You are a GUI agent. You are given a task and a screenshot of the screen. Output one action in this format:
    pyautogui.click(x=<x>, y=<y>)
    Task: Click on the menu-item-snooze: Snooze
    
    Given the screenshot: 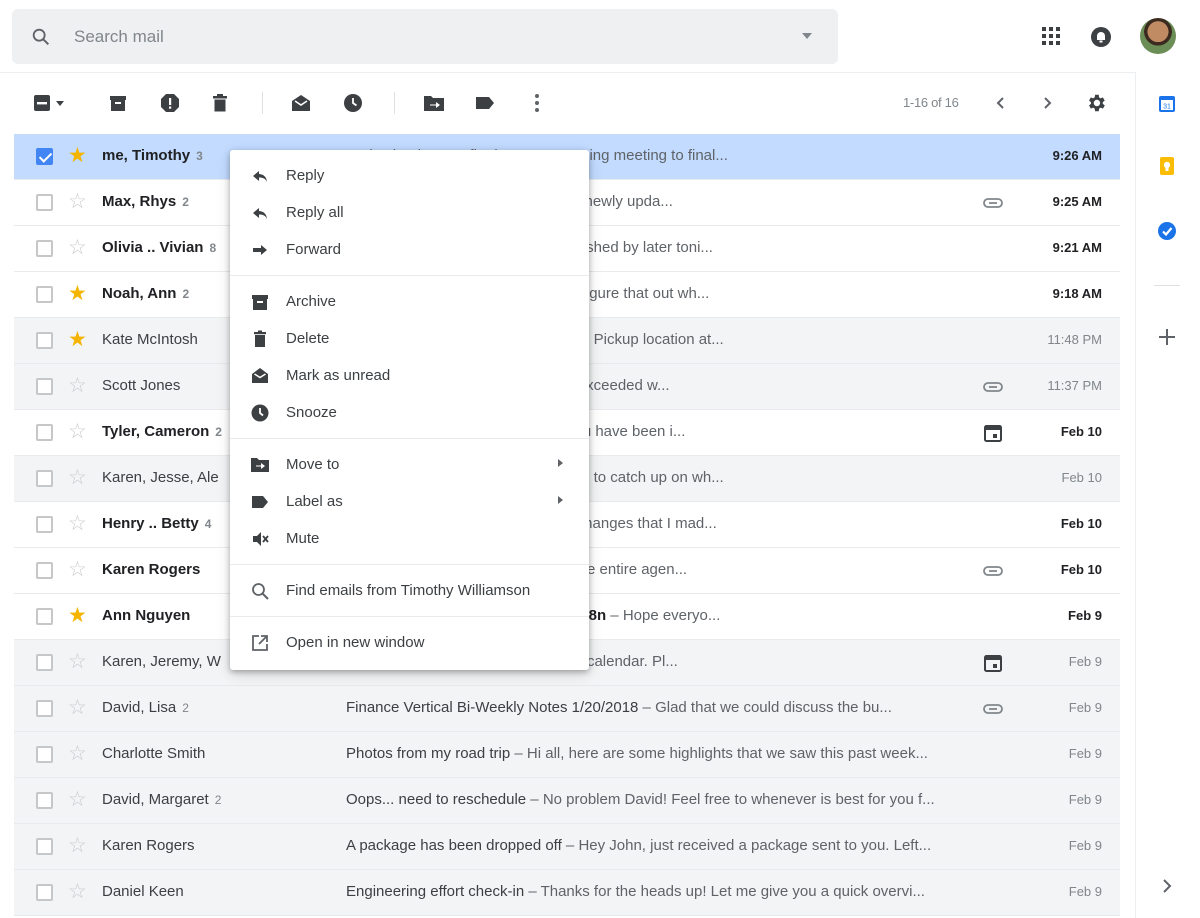 What is the action you would take?
    pyautogui.click(x=409, y=412)
    